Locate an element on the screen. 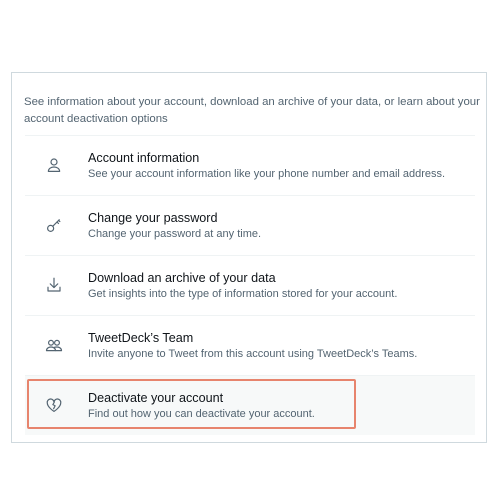 The image size is (500, 500). change-password-description: Change your password at any time. is located at coordinates (175, 234).